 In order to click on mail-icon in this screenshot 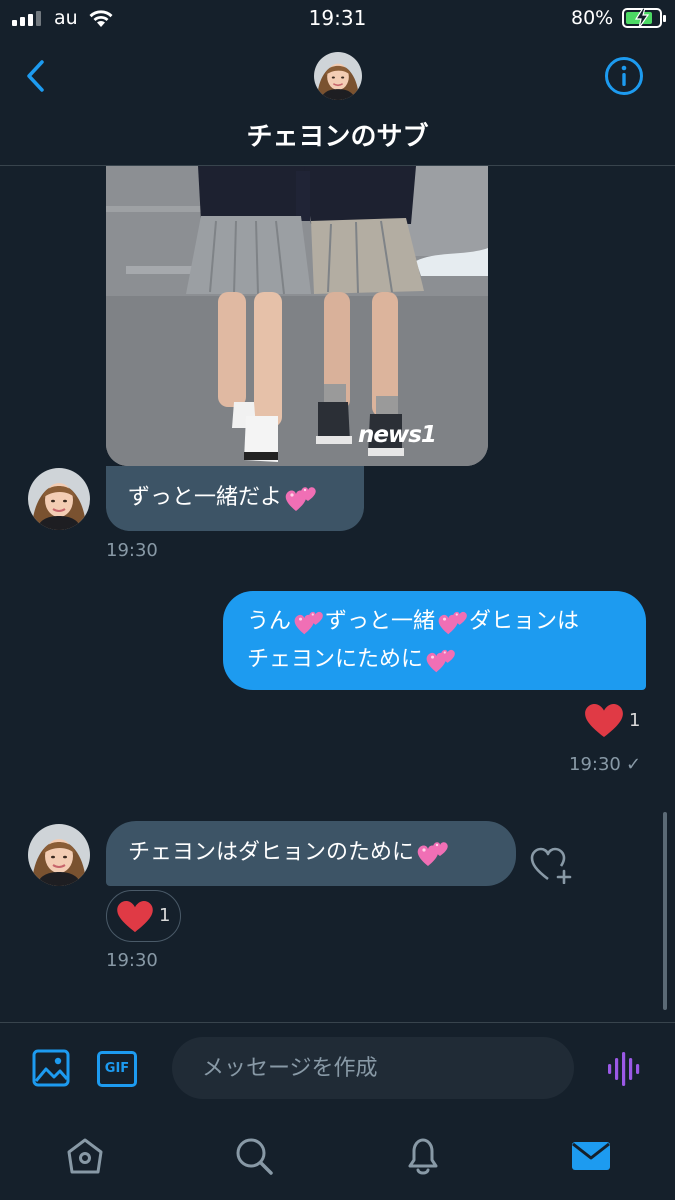, I will do `click(591, 1156)`.